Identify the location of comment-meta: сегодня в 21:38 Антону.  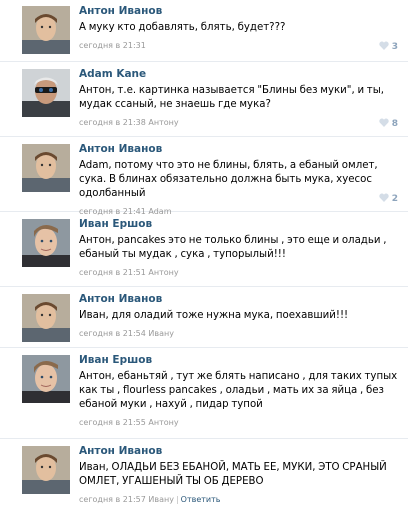
(239, 123).